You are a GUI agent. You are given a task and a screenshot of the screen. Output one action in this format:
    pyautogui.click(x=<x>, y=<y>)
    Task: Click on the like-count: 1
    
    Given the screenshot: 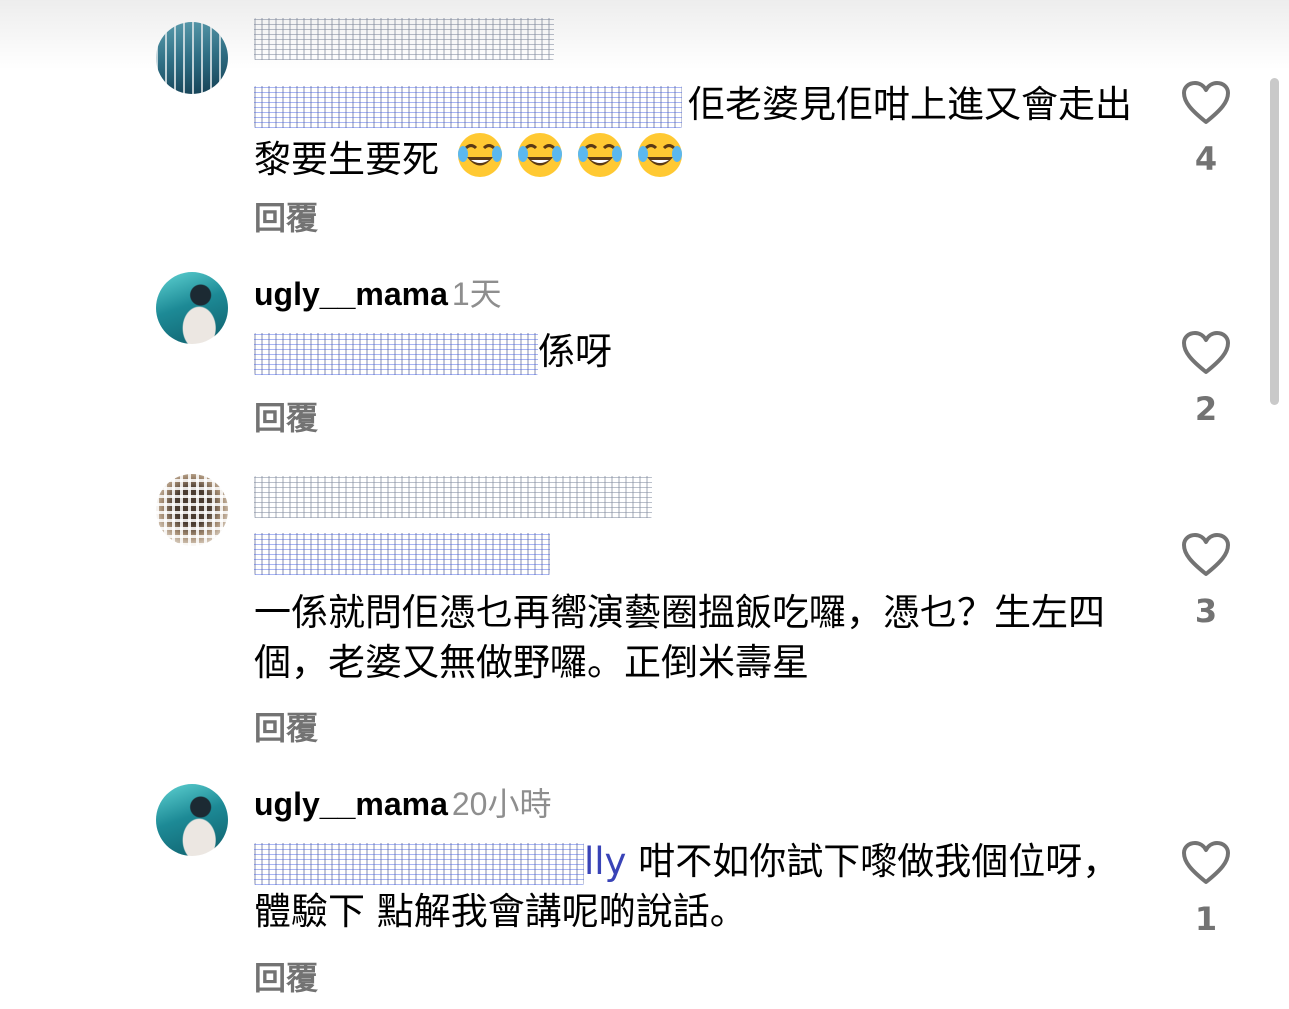 What is the action you would take?
    pyautogui.click(x=1206, y=919)
    